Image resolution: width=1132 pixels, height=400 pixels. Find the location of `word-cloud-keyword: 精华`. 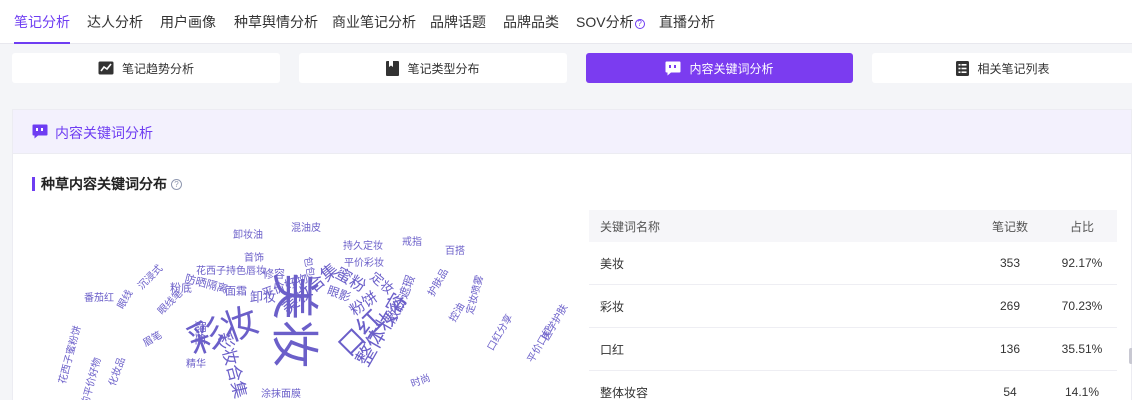

word-cloud-keyword: 精华 is located at coordinates (196, 364).